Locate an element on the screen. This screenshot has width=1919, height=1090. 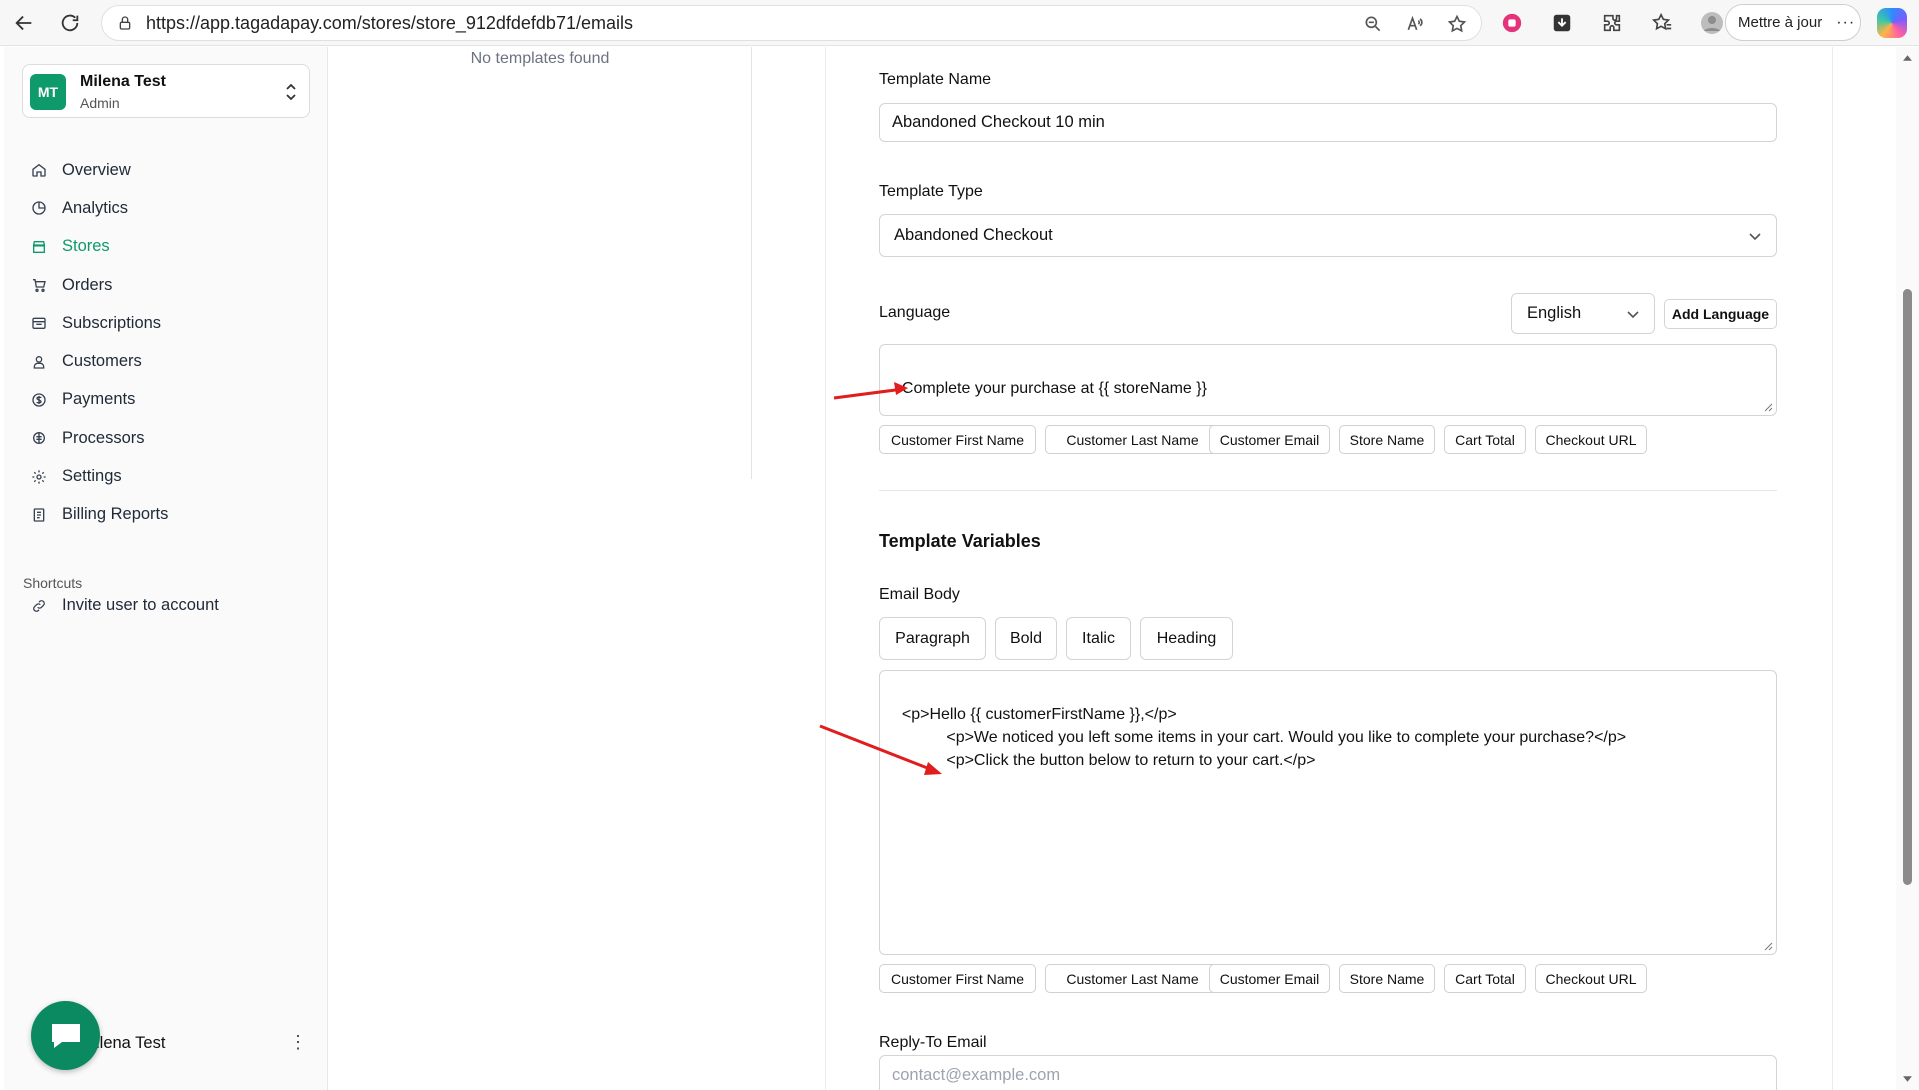
sidebar-item-processors: Processors is located at coordinates (175, 438).